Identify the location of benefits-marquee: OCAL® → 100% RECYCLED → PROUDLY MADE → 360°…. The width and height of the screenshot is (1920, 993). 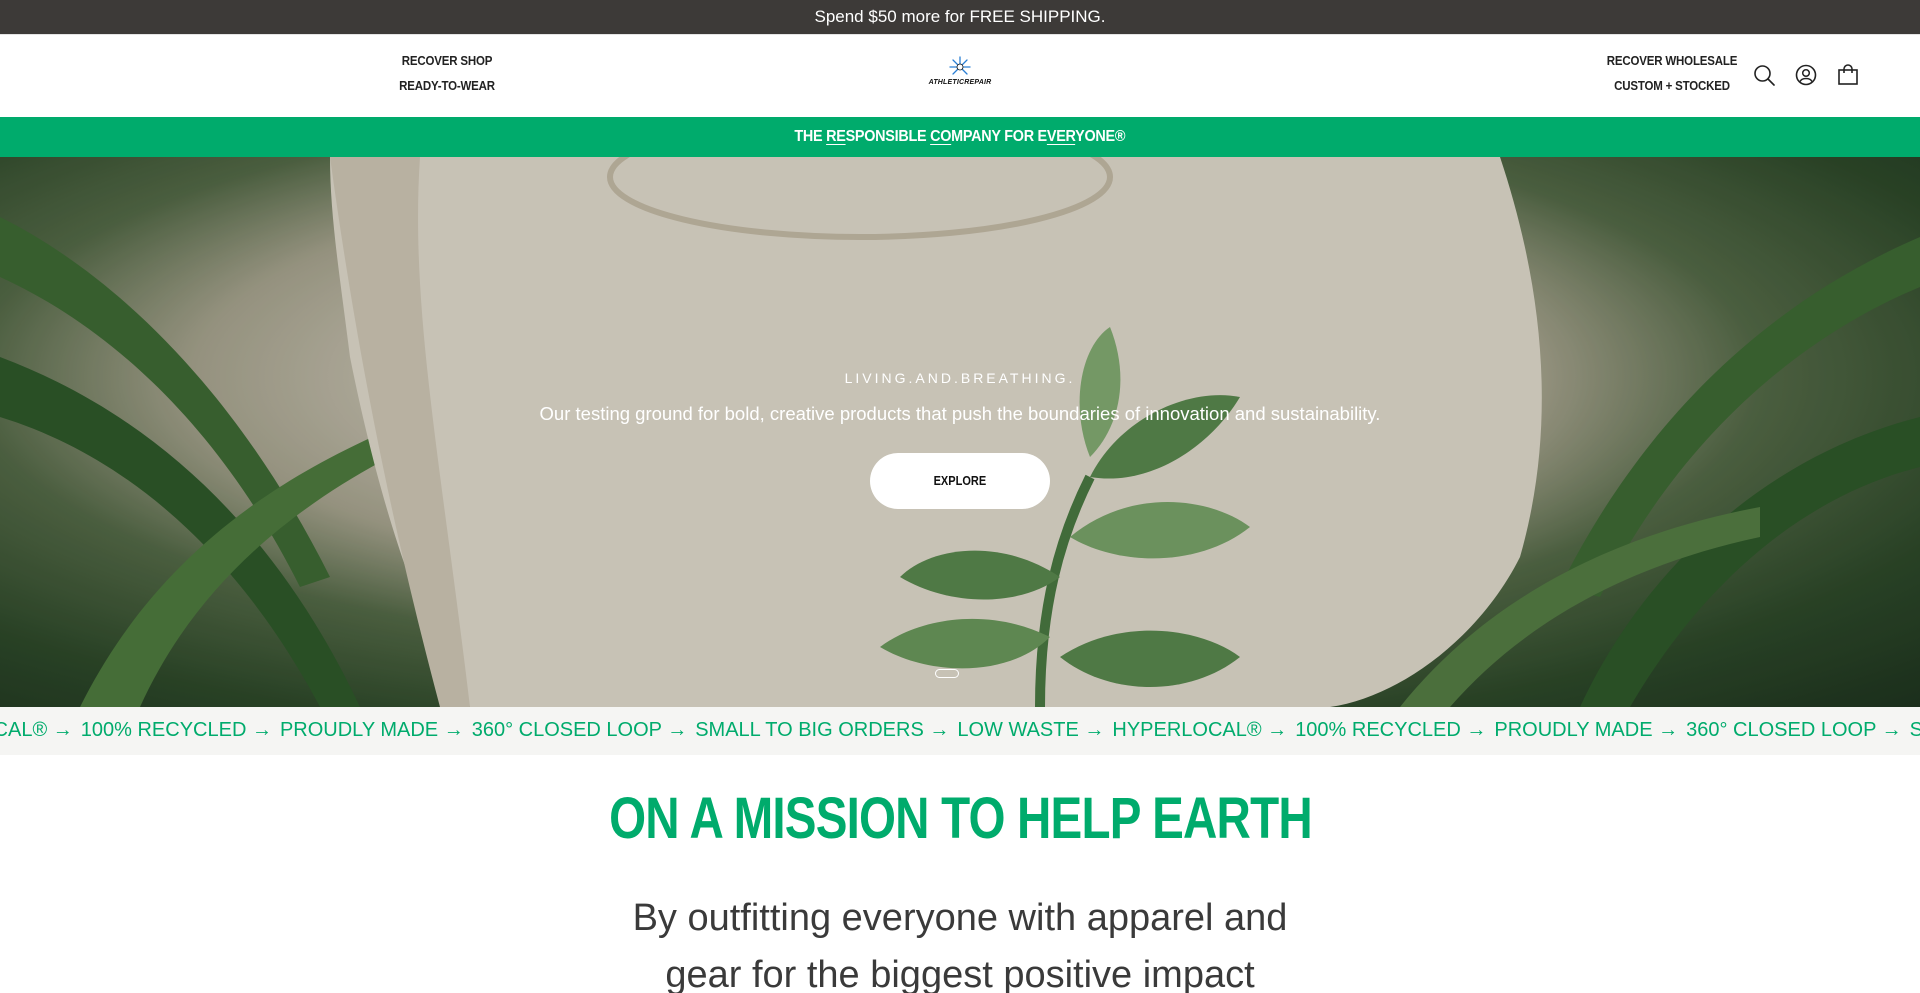
(960, 731).